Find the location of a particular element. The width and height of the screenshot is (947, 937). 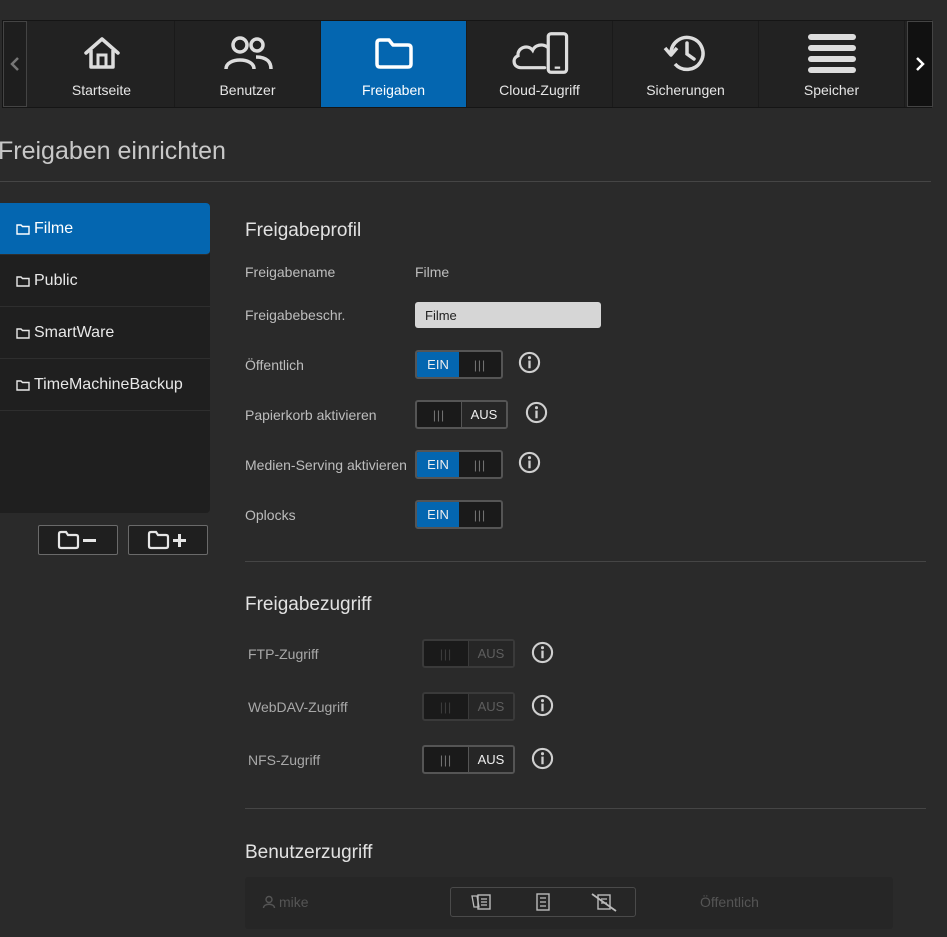

share-name-value: Filme is located at coordinates (432, 272).